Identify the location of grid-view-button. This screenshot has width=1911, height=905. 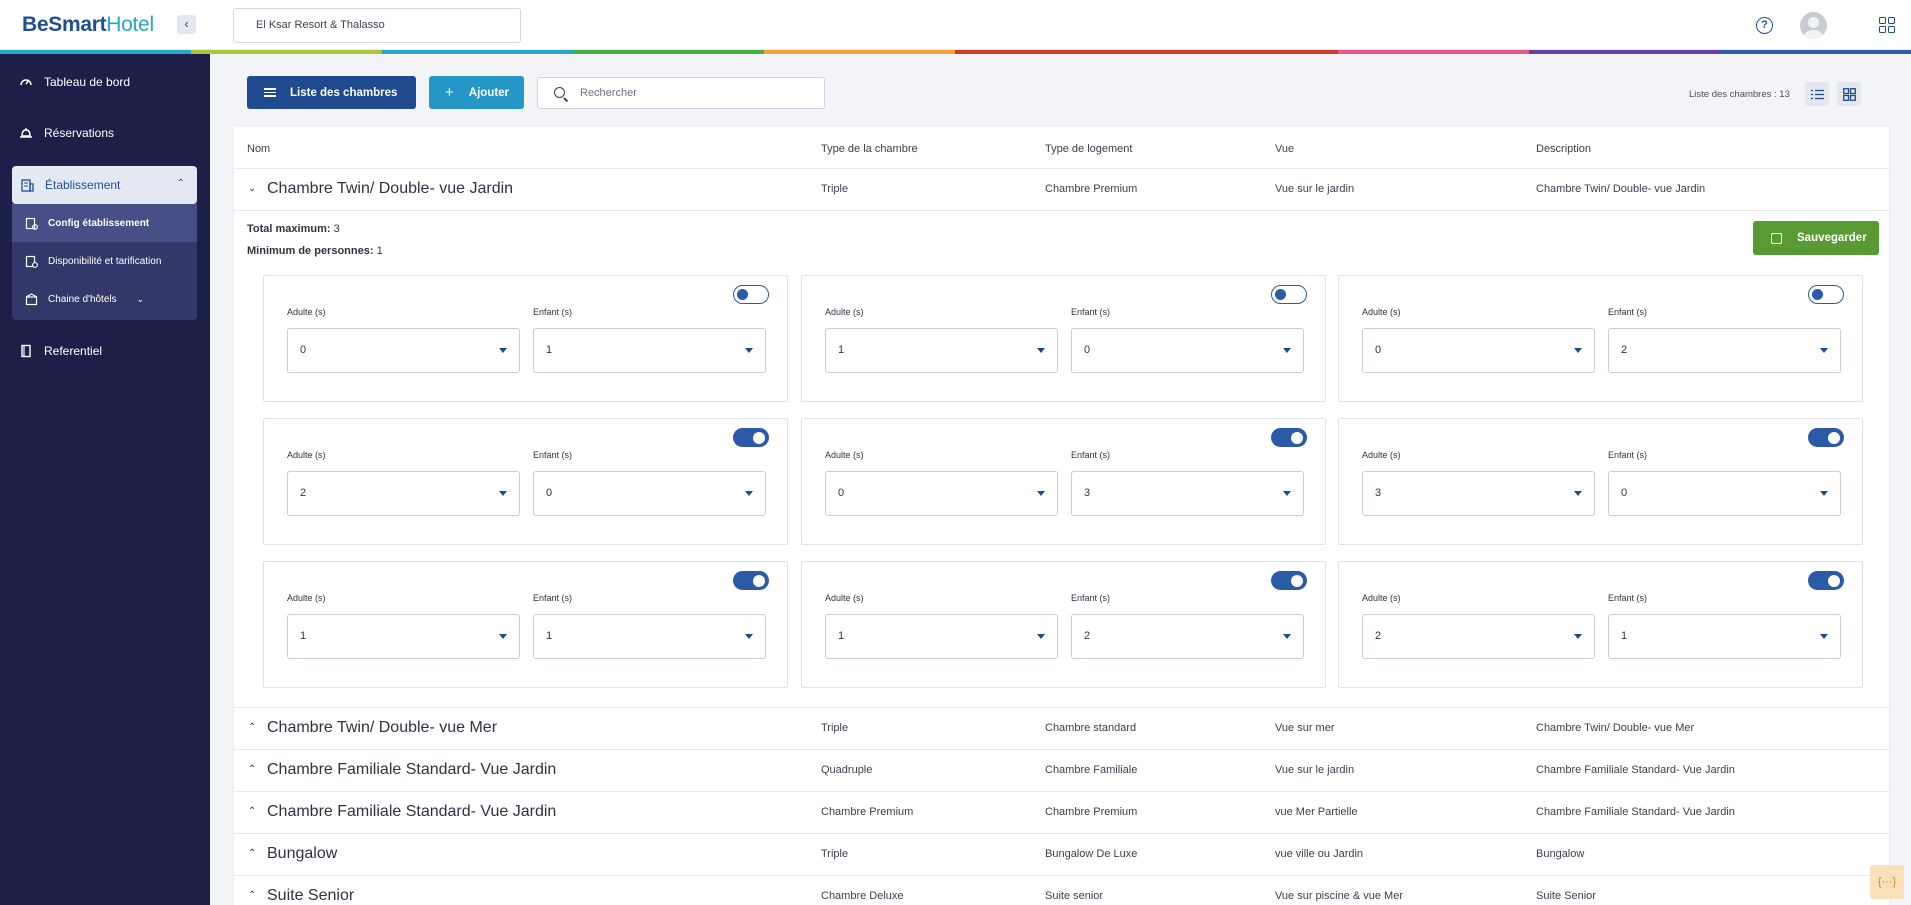
(1849, 94).